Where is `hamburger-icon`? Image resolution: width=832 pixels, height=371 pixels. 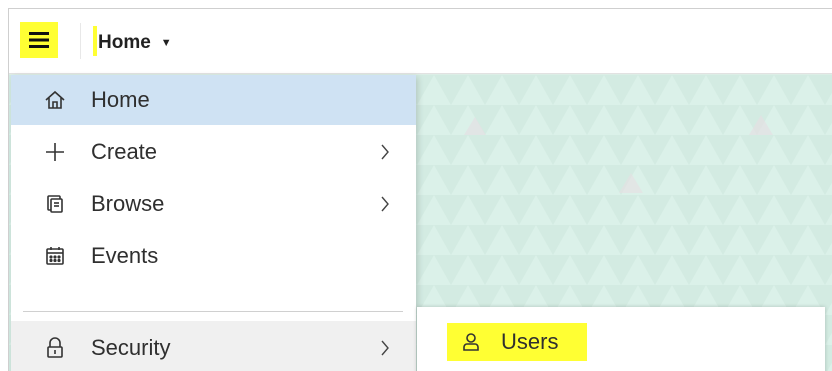
hamburger-icon is located at coordinates (39, 40).